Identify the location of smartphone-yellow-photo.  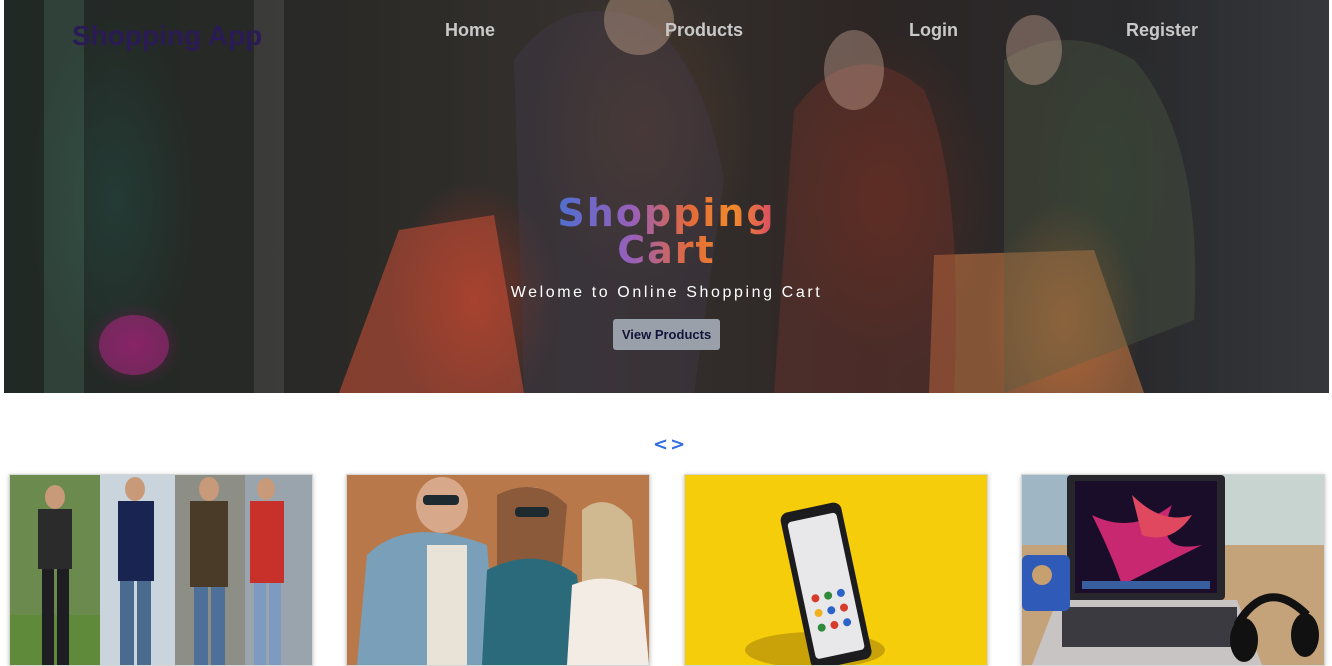
(836, 570).